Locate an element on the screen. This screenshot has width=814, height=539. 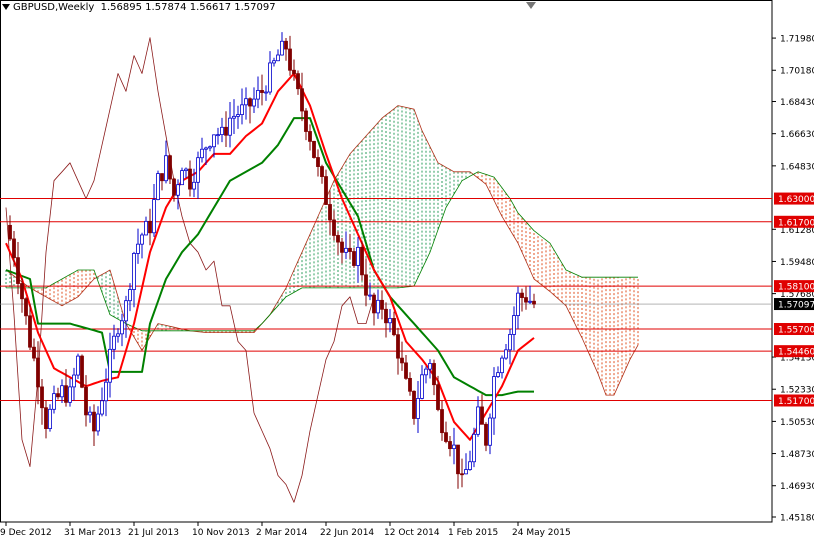
ohlc-values: 1.56895 1.57874 1.56617 1.57097 is located at coordinates (188, 7).